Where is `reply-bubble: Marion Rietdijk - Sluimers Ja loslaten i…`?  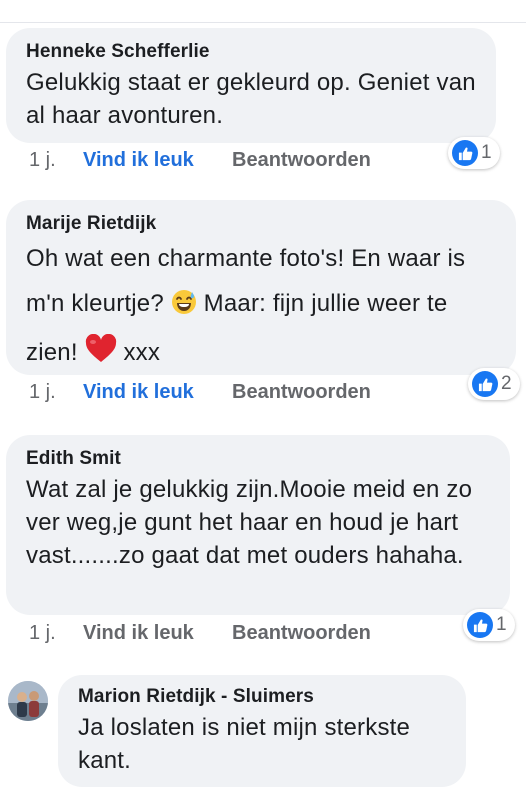
reply-bubble: Marion Rietdijk - Sluimers Ja loslaten i… is located at coordinates (262, 731).